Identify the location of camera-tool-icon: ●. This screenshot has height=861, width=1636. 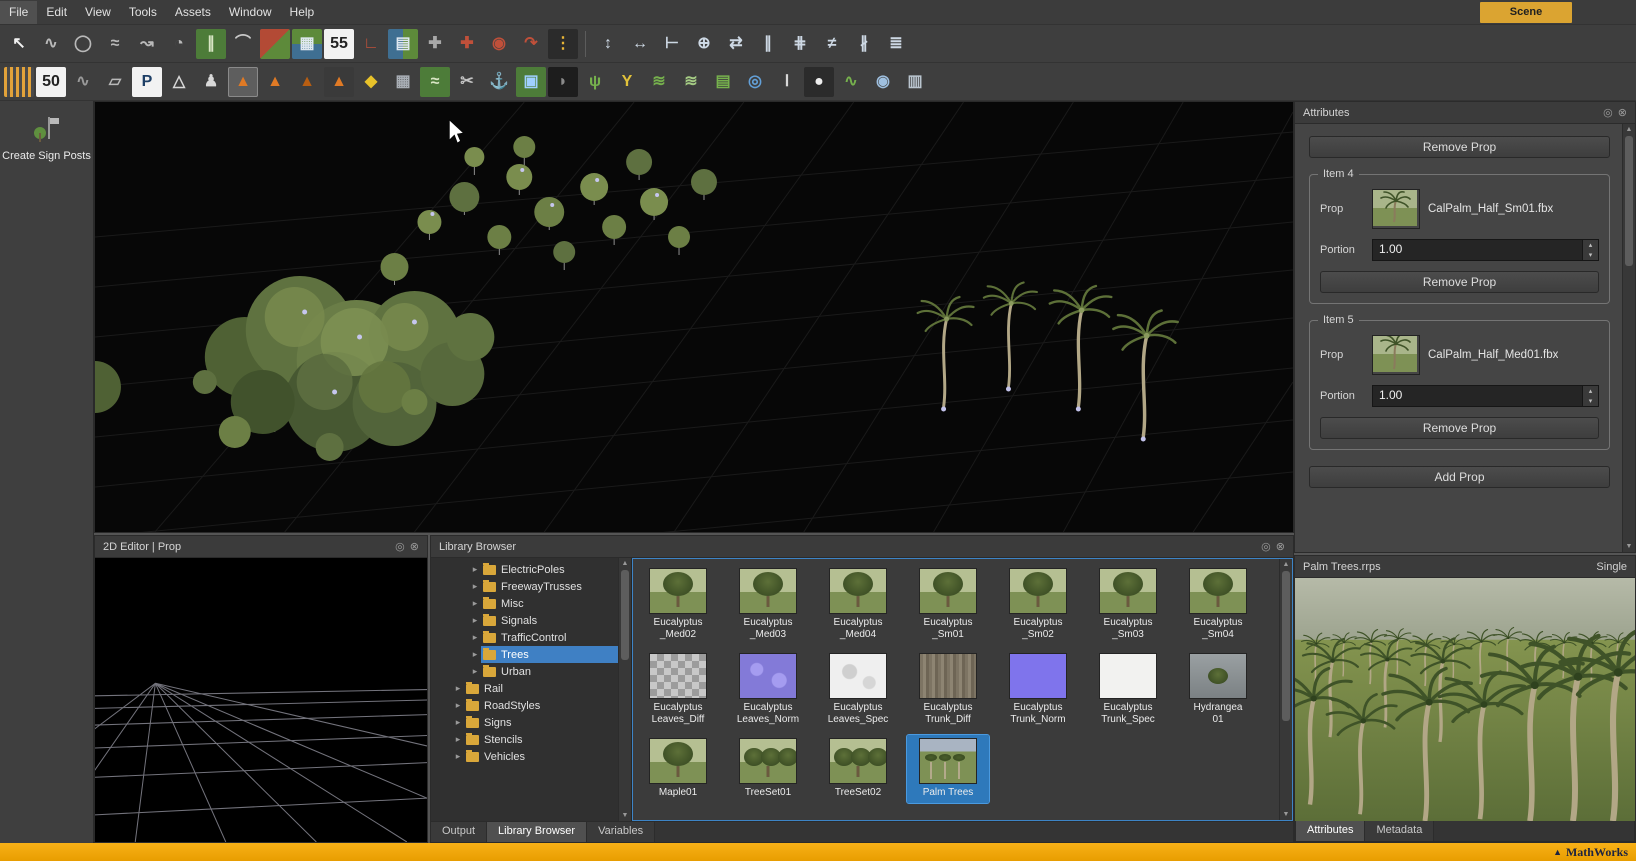
(819, 81).